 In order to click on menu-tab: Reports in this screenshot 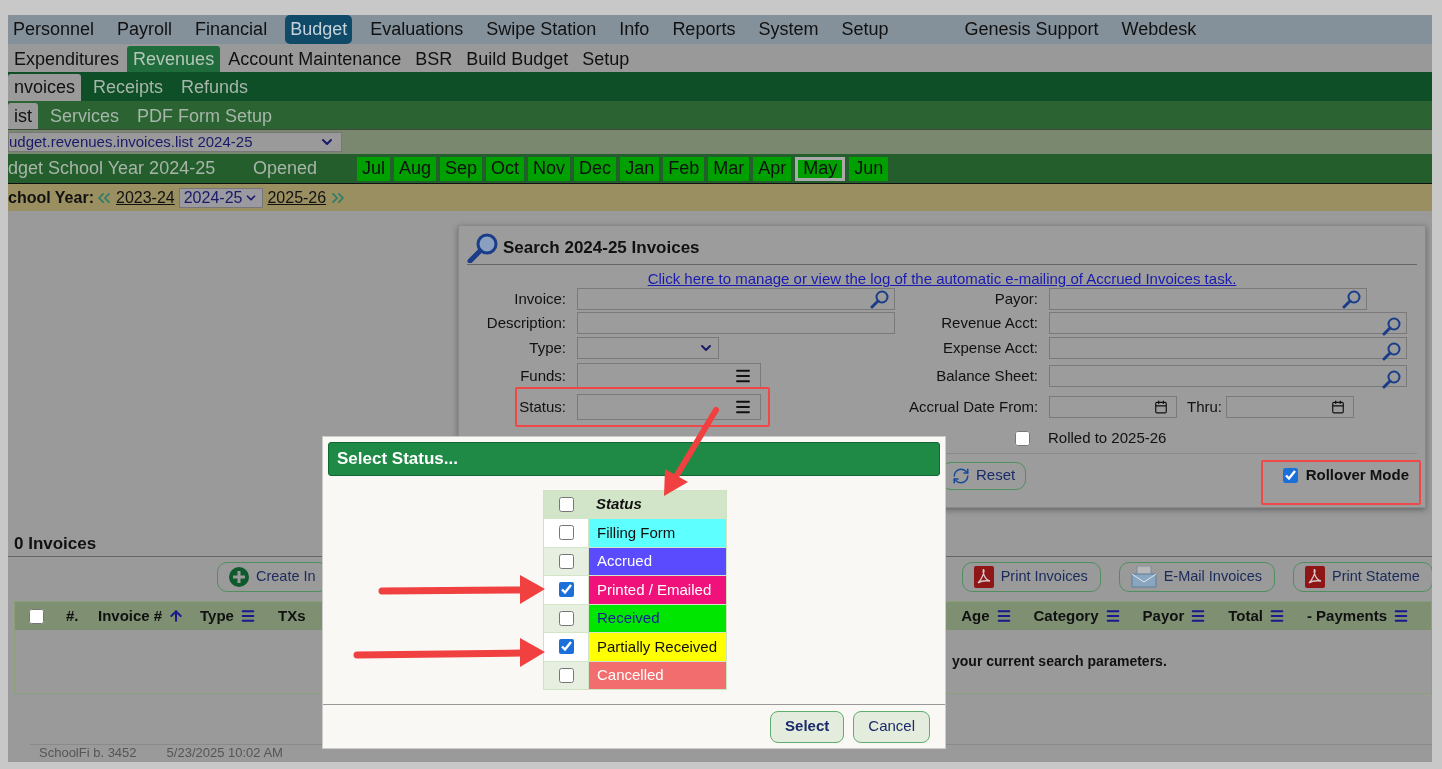, I will do `click(704, 29)`.